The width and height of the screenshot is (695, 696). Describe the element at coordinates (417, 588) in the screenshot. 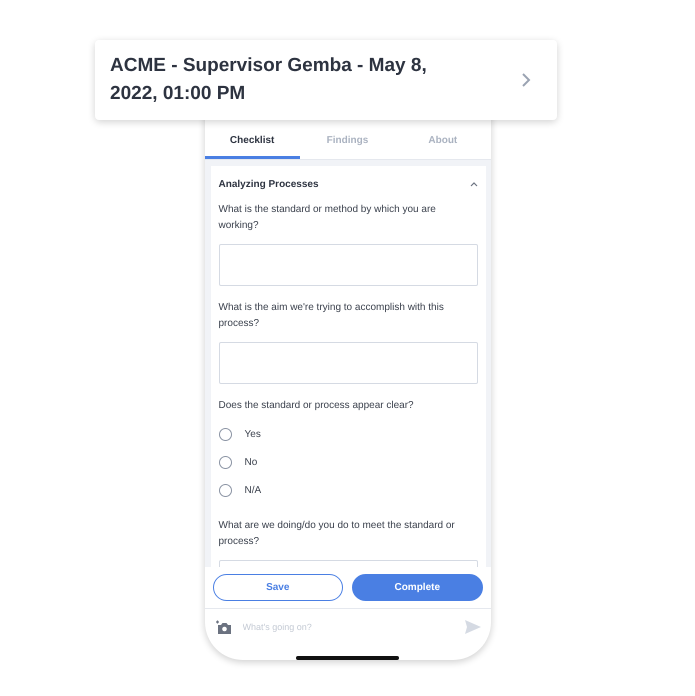

I see `complete-button: Complete` at that location.